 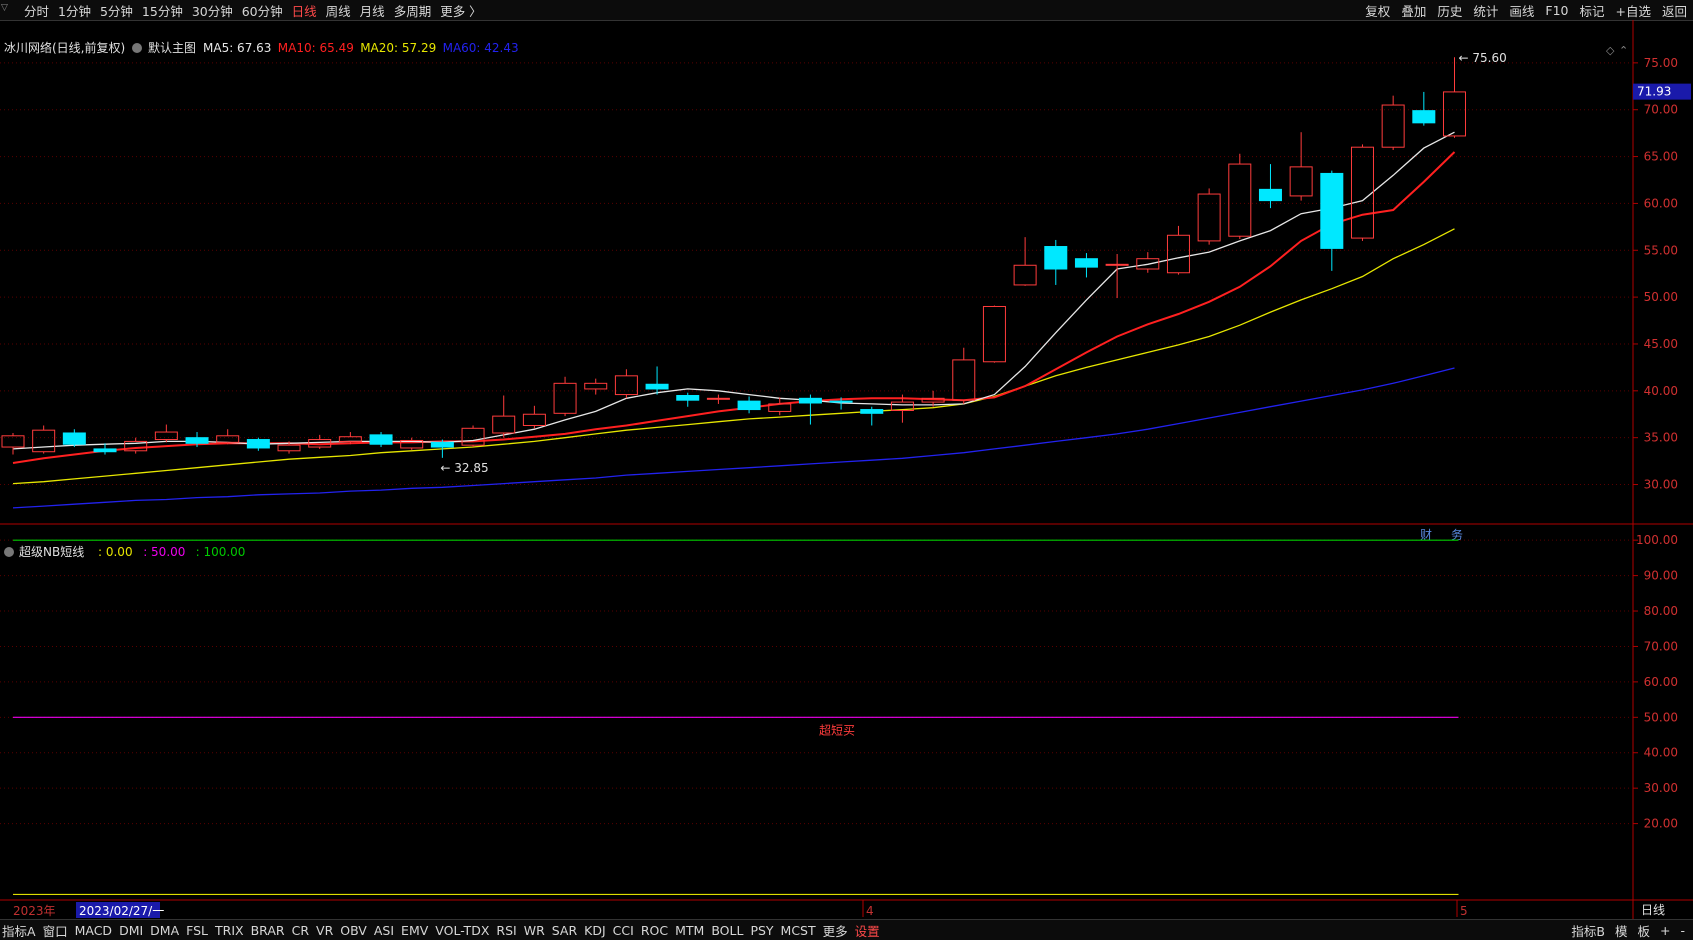 I want to click on indicator-tab-8: CR, so click(x=300, y=930).